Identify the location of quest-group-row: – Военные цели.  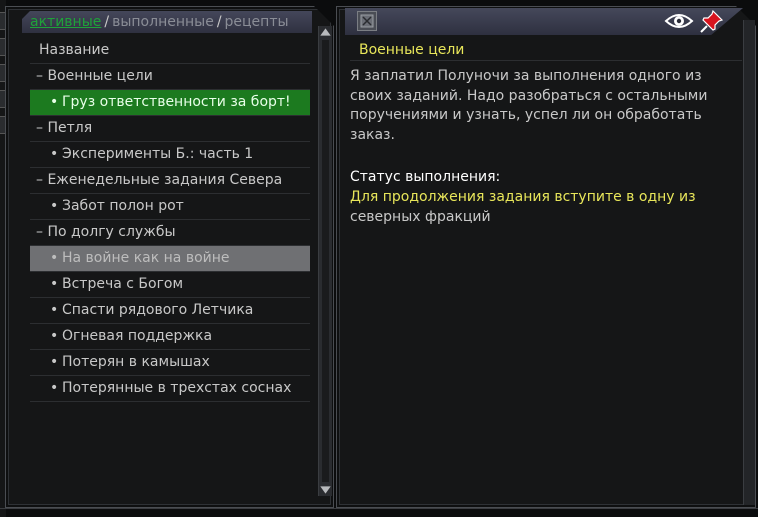
(170, 77).